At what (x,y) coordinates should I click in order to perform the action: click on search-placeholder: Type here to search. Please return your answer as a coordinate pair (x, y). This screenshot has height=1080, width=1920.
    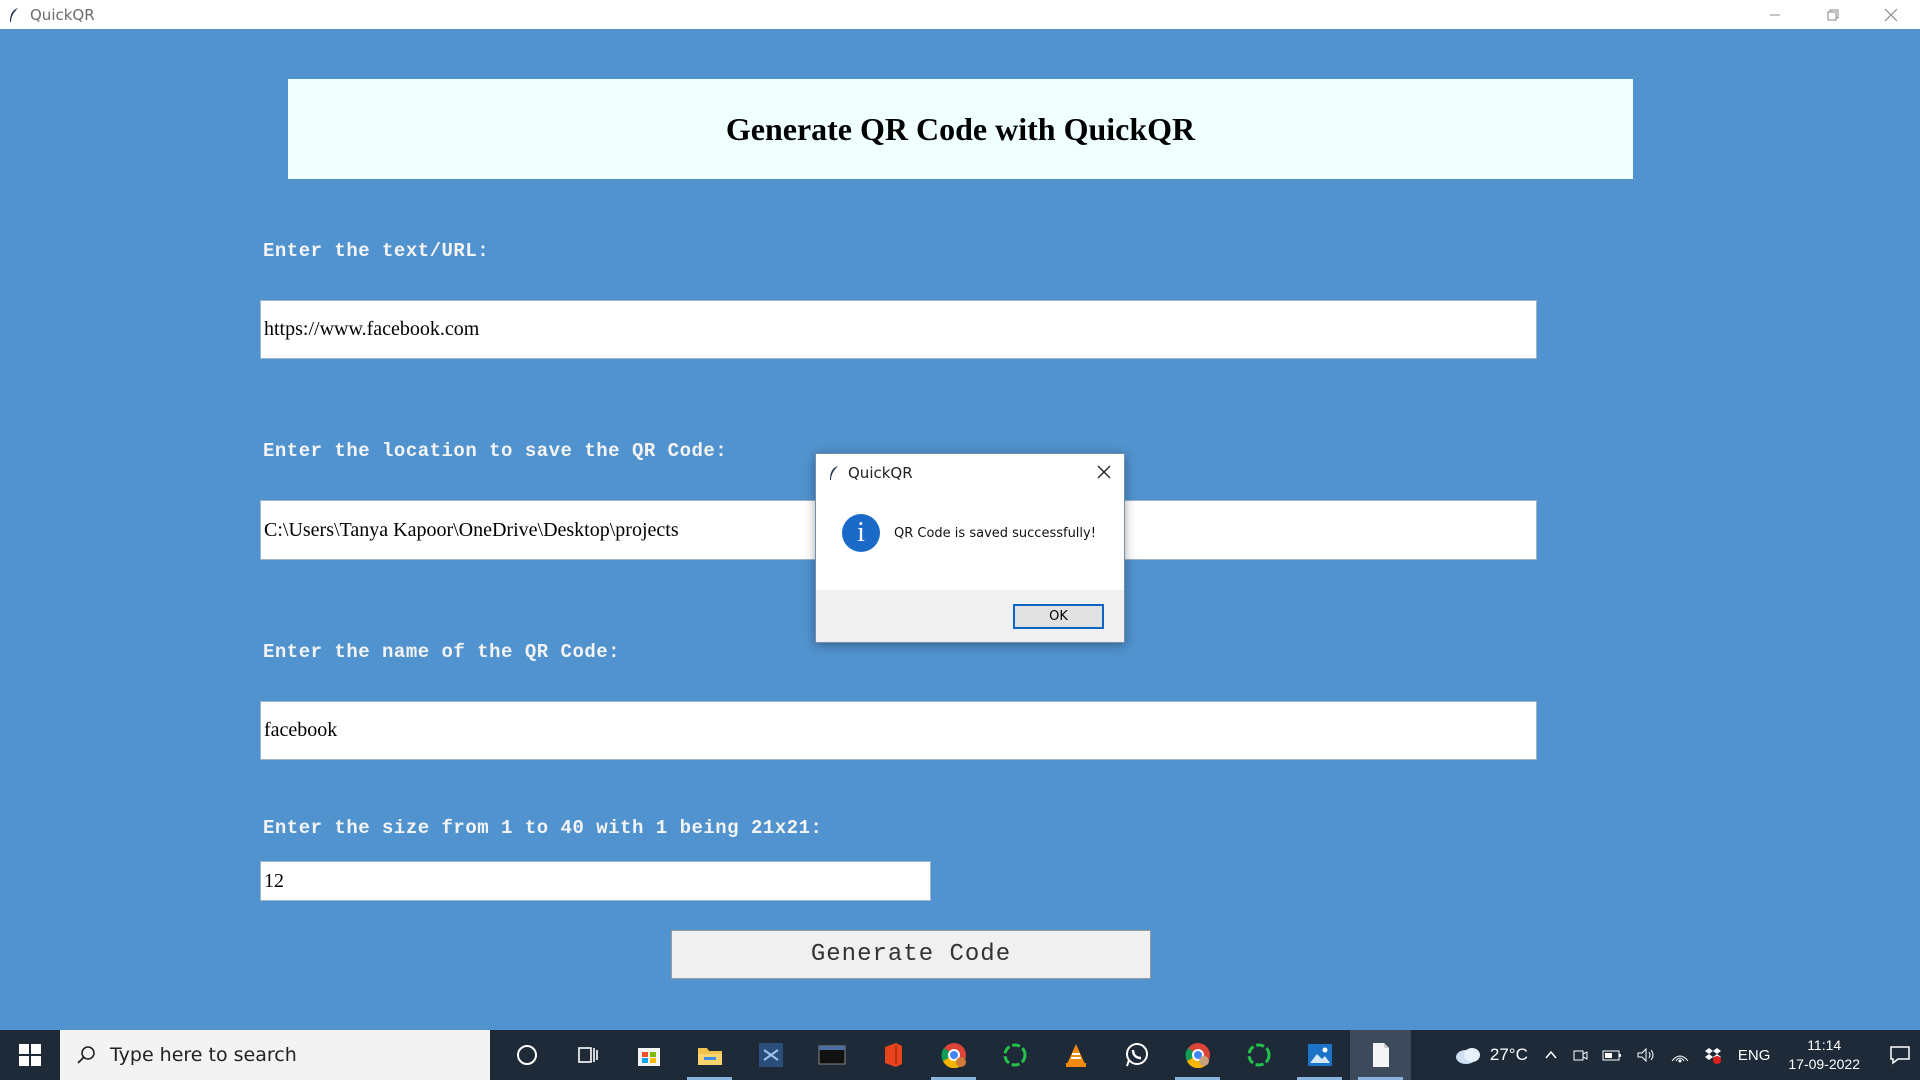
    Looking at the image, I should click on (203, 1055).